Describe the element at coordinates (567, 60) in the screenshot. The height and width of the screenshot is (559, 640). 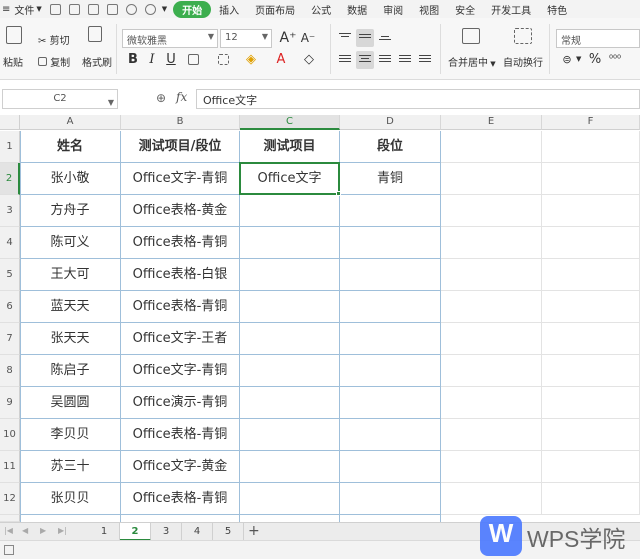
I see `currency-icon: ⊜` at that location.